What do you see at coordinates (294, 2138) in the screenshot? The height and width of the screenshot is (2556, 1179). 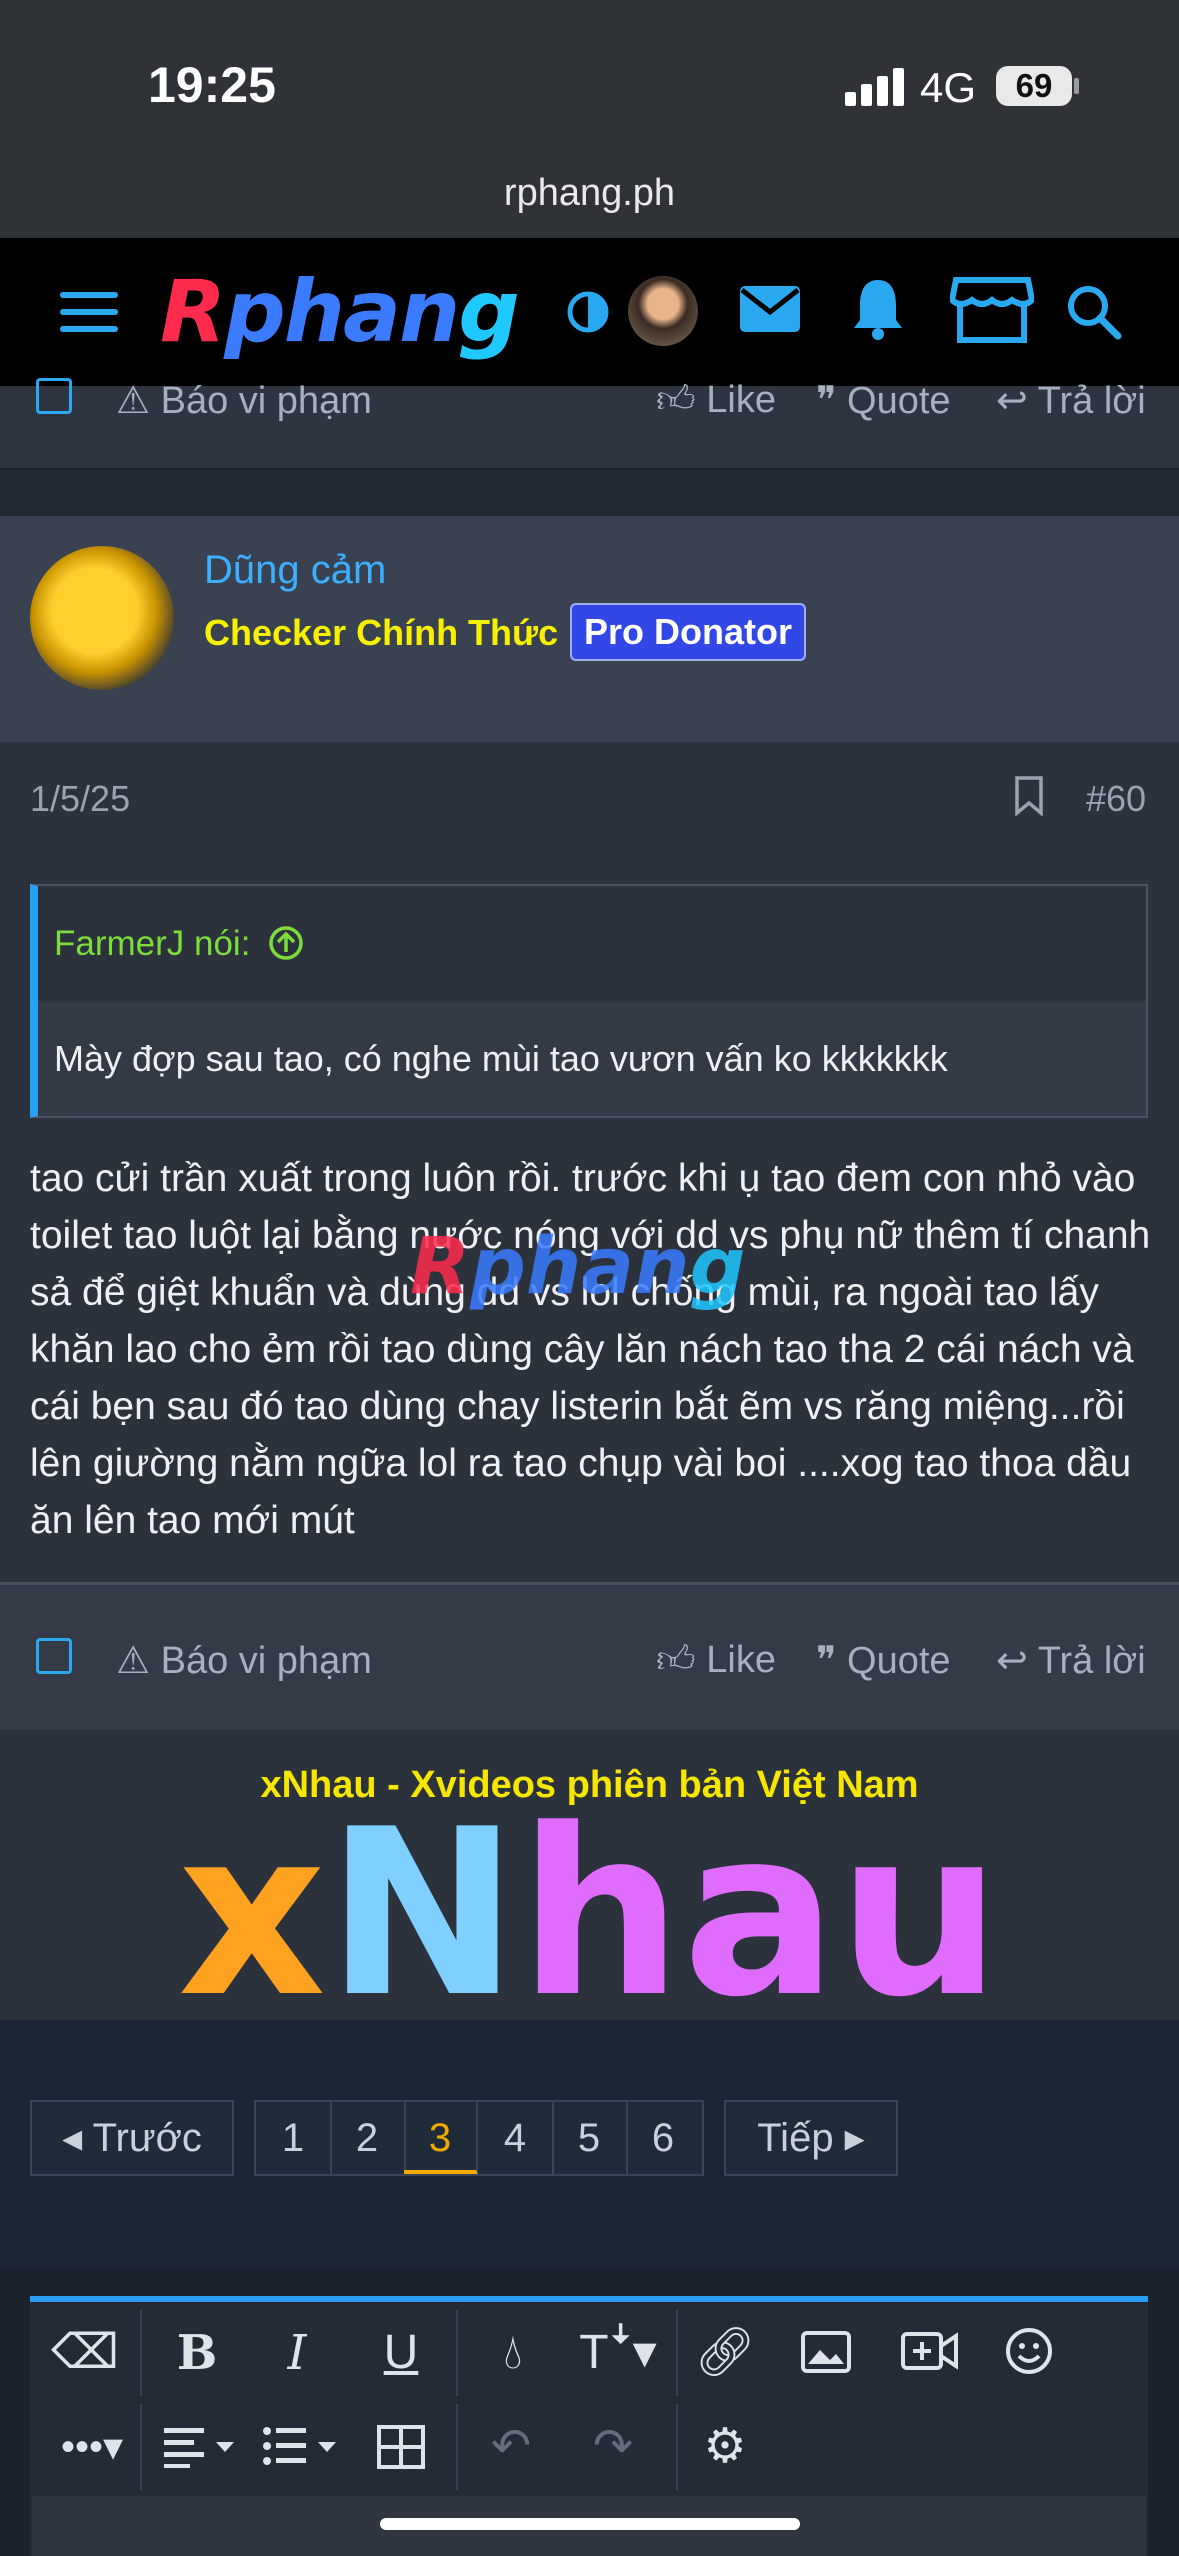 I see `page-link: 1` at bounding box center [294, 2138].